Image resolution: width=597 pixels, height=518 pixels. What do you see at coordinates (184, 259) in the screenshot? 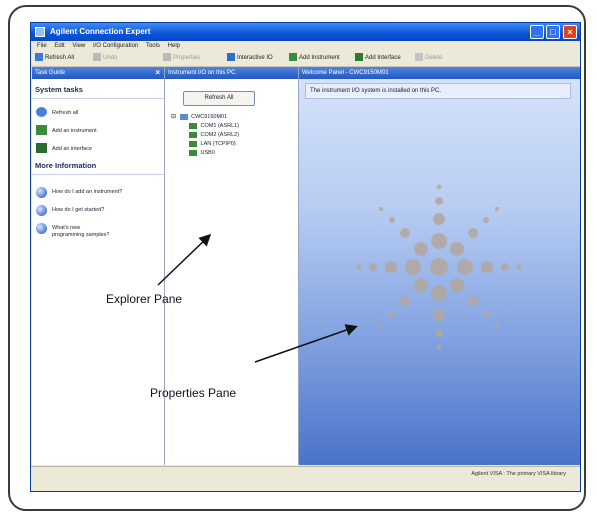
I see `explorer-arrow` at bounding box center [184, 259].